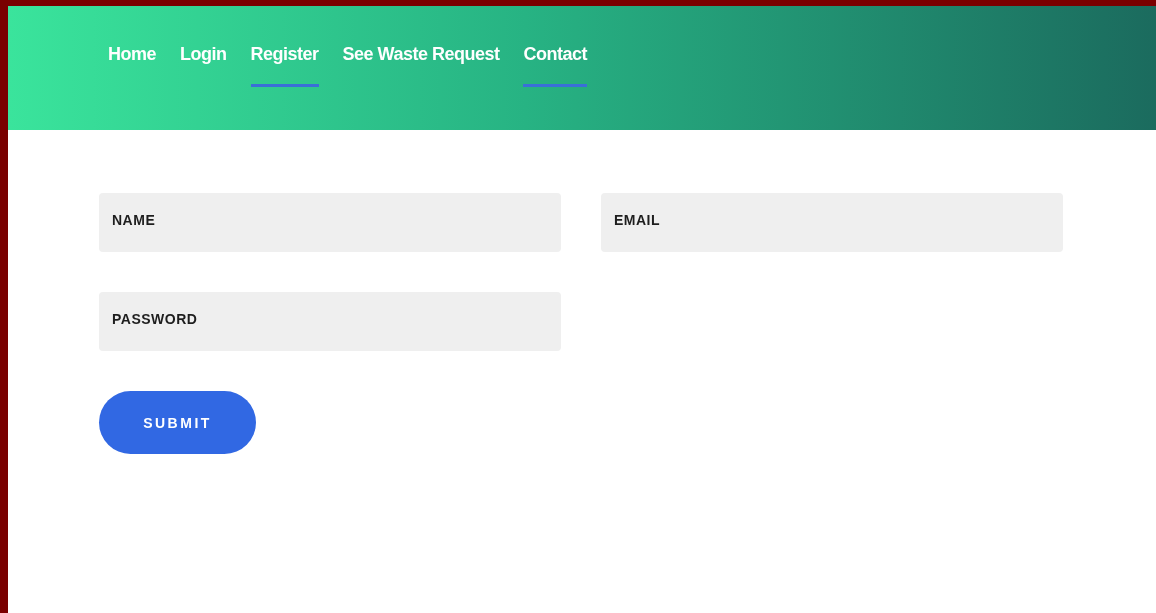 This screenshot has height=613, width=1156. I want to click on nav-link: See Waste Request, so click(421, 65).